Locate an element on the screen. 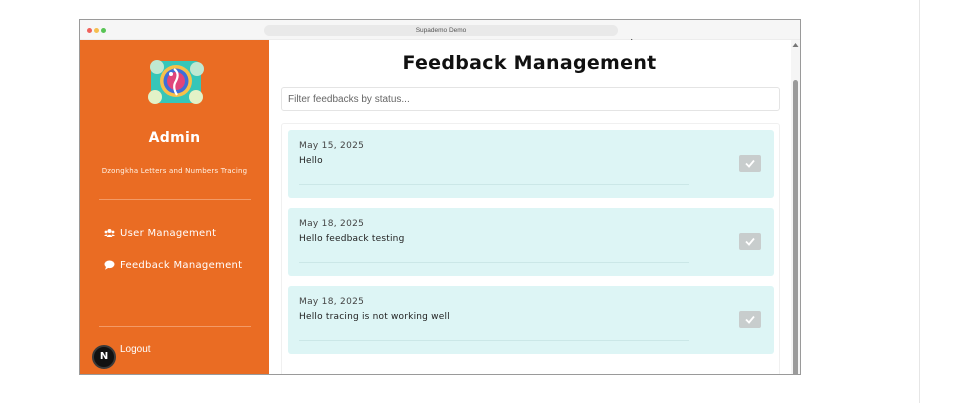 The image size is (962, 403). sidebar-subtitle: Dzongkha Letters and Numbers Tracing is located at coordinates (174, 171).